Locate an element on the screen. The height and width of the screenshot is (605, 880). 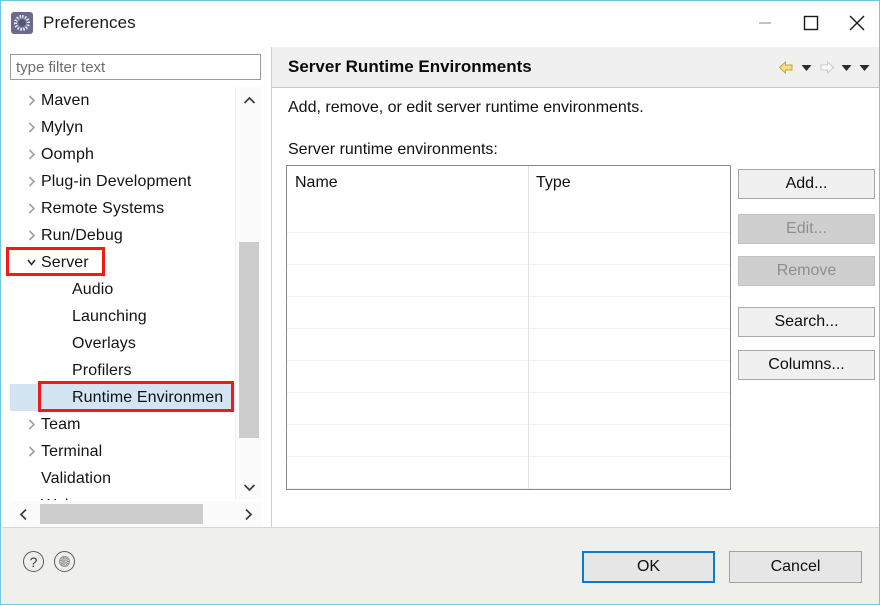
tree-item-mylyn: Mylyn is located at coordinates (126, 127).